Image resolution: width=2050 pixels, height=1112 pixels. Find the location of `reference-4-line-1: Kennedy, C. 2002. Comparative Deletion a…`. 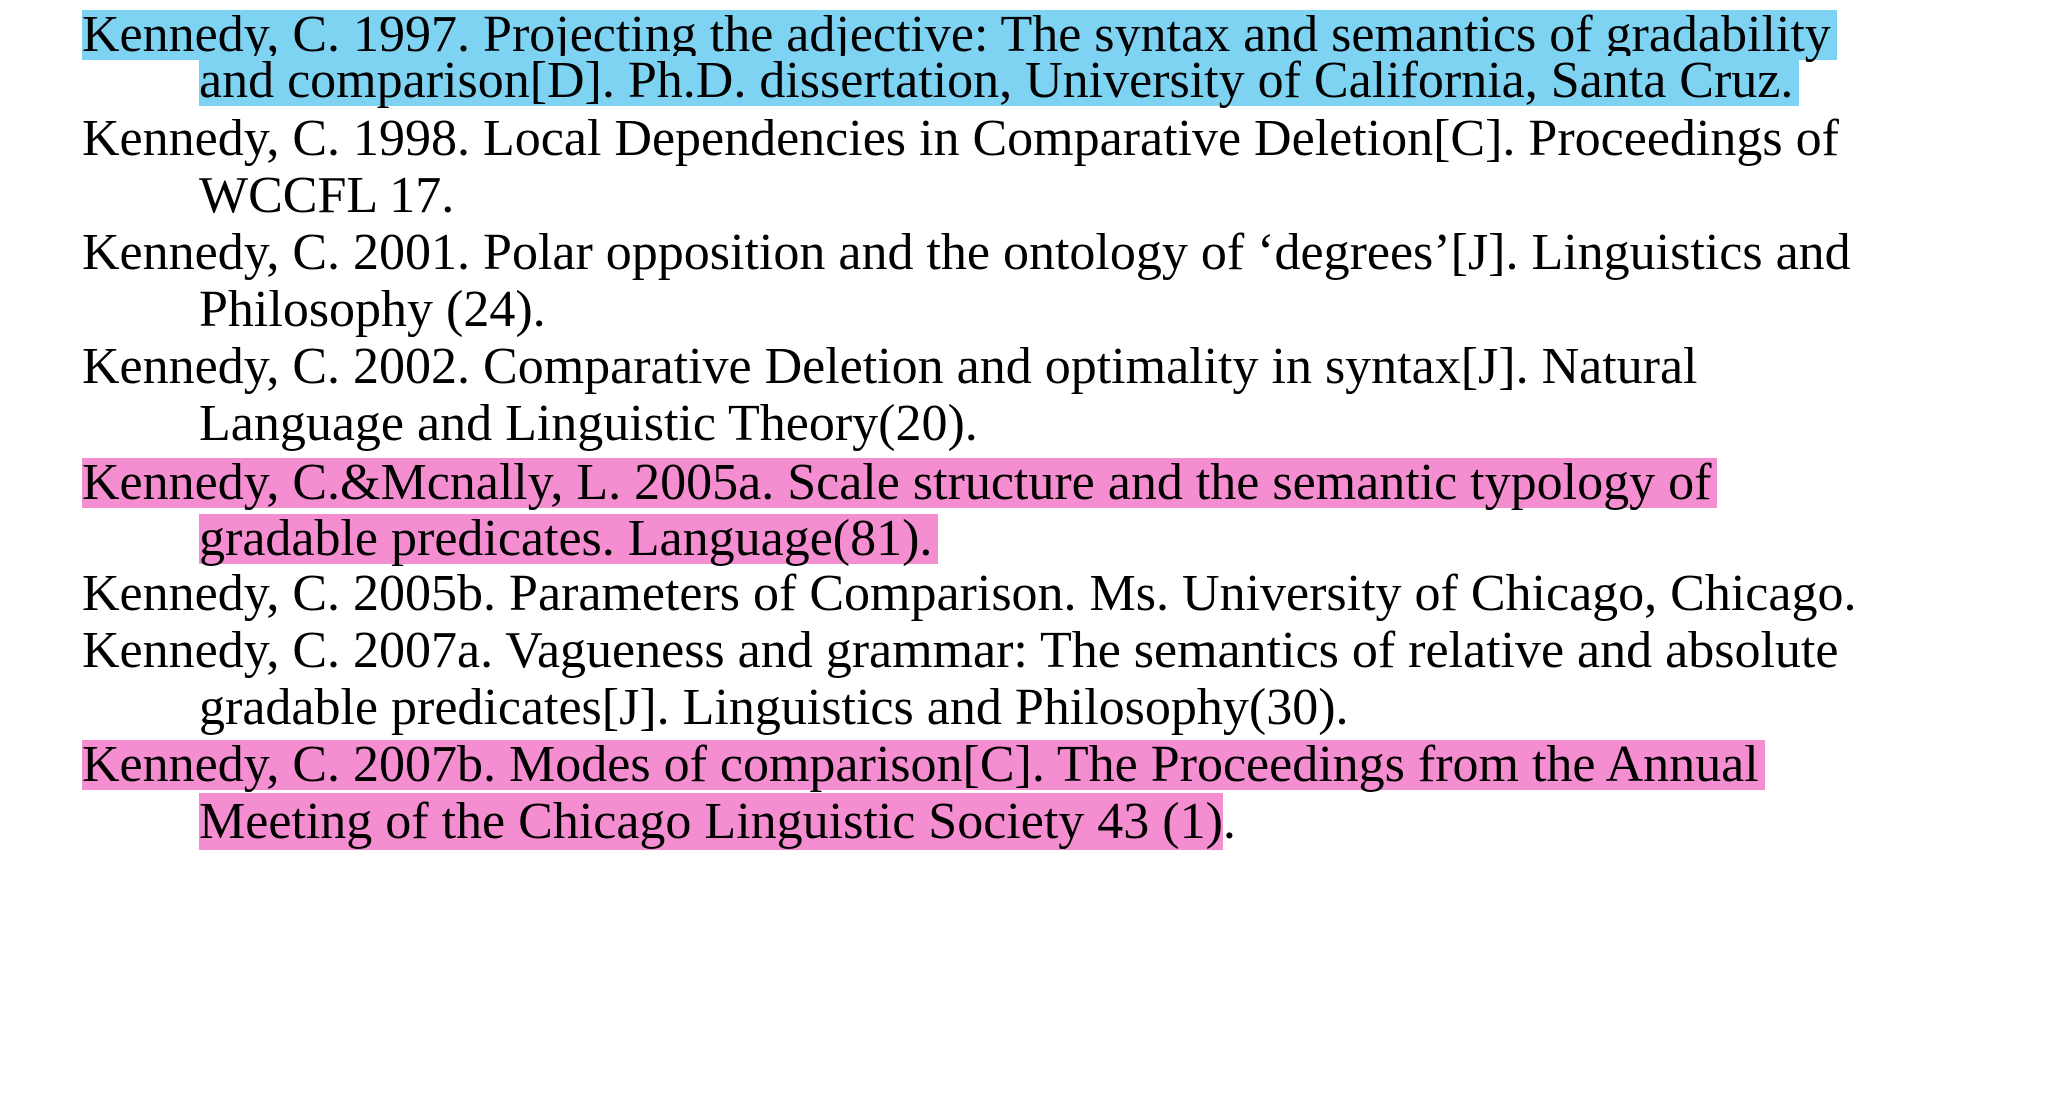

reference-4-line-1: Kennedy, C. 2002. Comparative Deletion a… is located at coordinates (890, 366).